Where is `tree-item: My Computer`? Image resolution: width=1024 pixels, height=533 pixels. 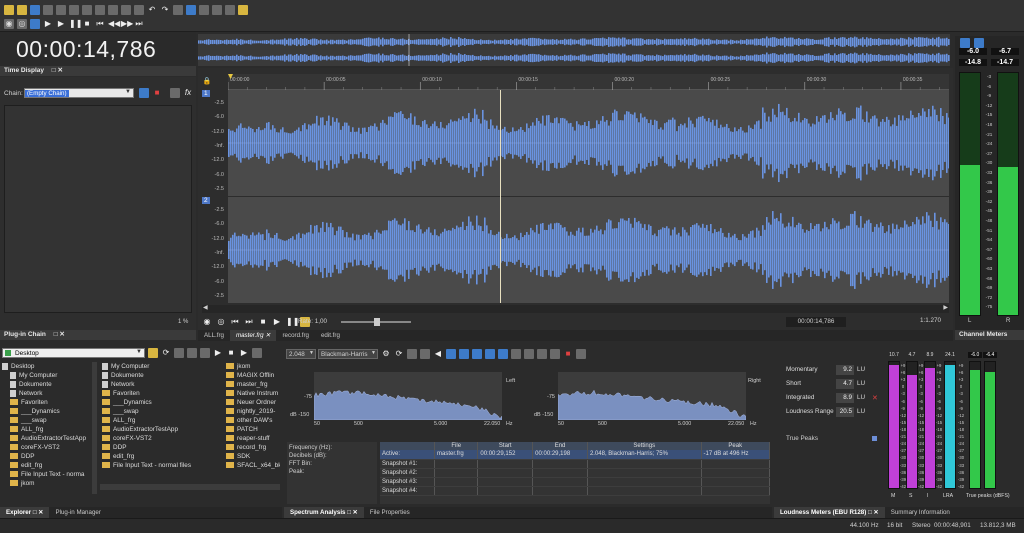 tree-item: My Computer is located at coordinates (47, 375).